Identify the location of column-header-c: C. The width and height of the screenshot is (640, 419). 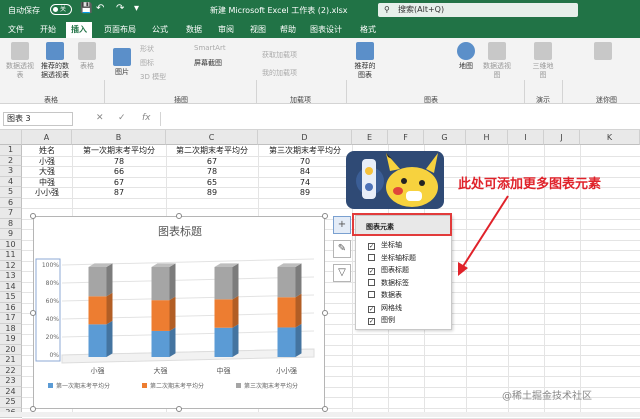
(212, 137).